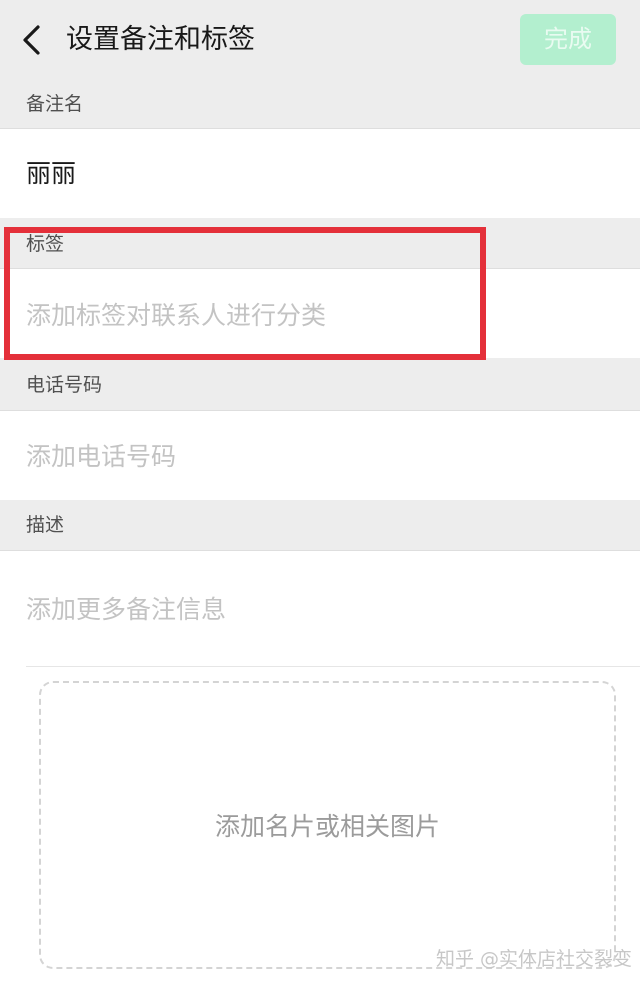 The height and width of the screenshot is (984, 640). Describe the element at coordinates (32, 40) in the screenshot. I see `back-arrow-icon` at that location.